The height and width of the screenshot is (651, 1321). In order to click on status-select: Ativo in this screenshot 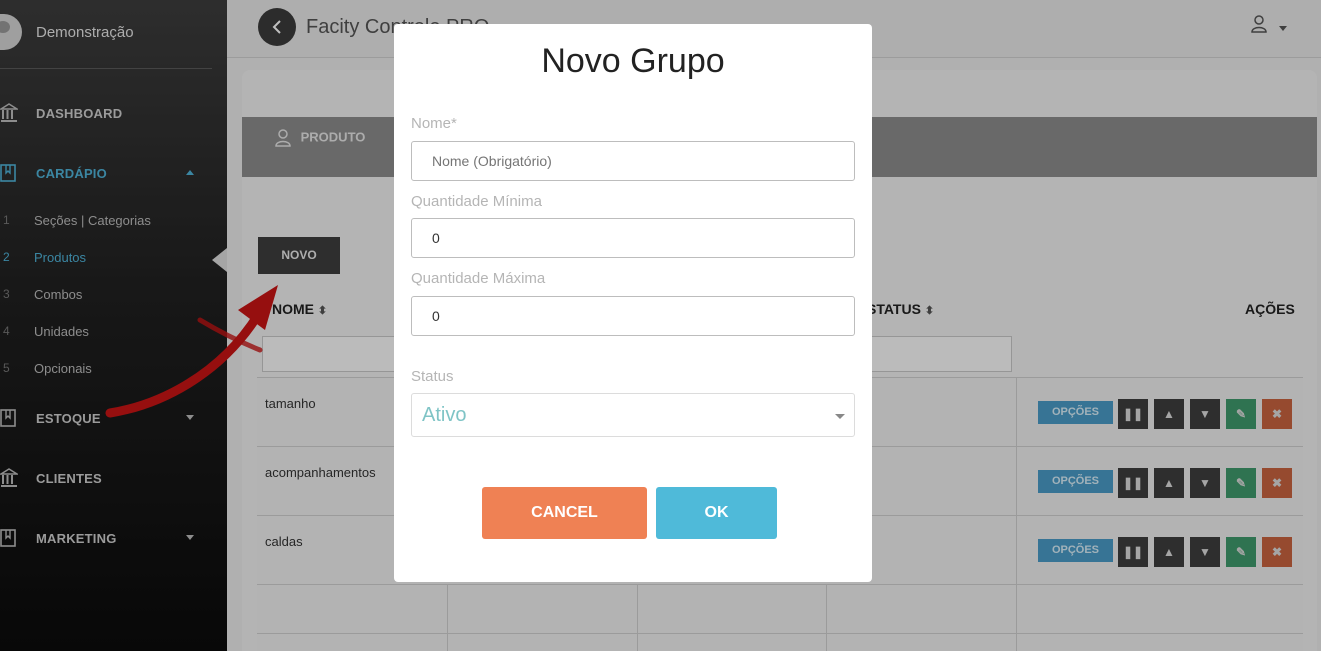, I will do `click(633, 415)`.